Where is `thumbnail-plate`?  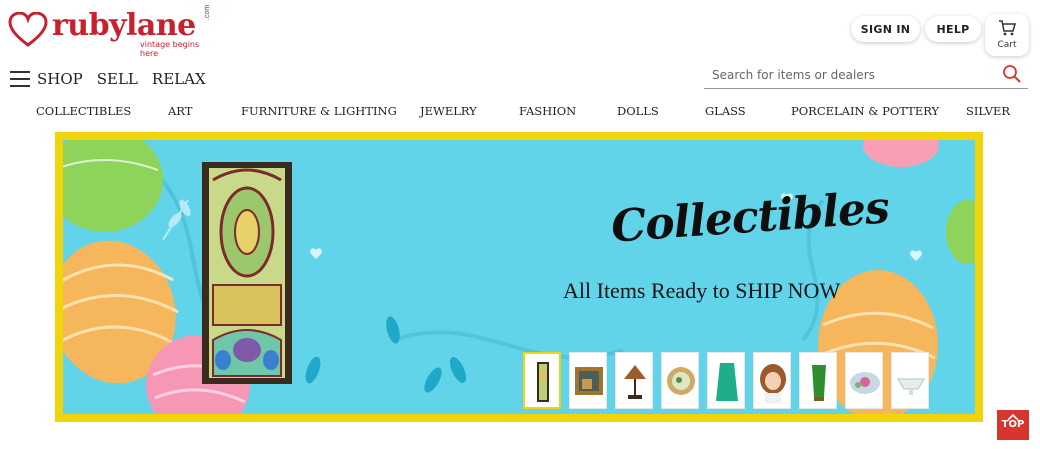 thumbnail-plate is located at coordinates (680, 380).